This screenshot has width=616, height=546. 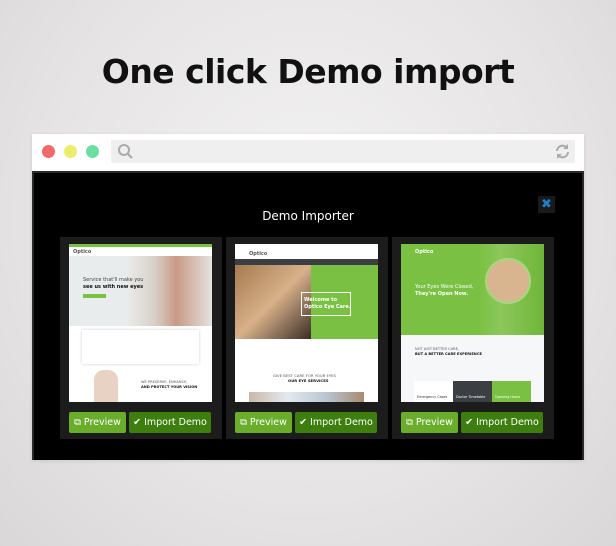 I want to click on modal-title: Demo Importer, so click(x=308, y=216).